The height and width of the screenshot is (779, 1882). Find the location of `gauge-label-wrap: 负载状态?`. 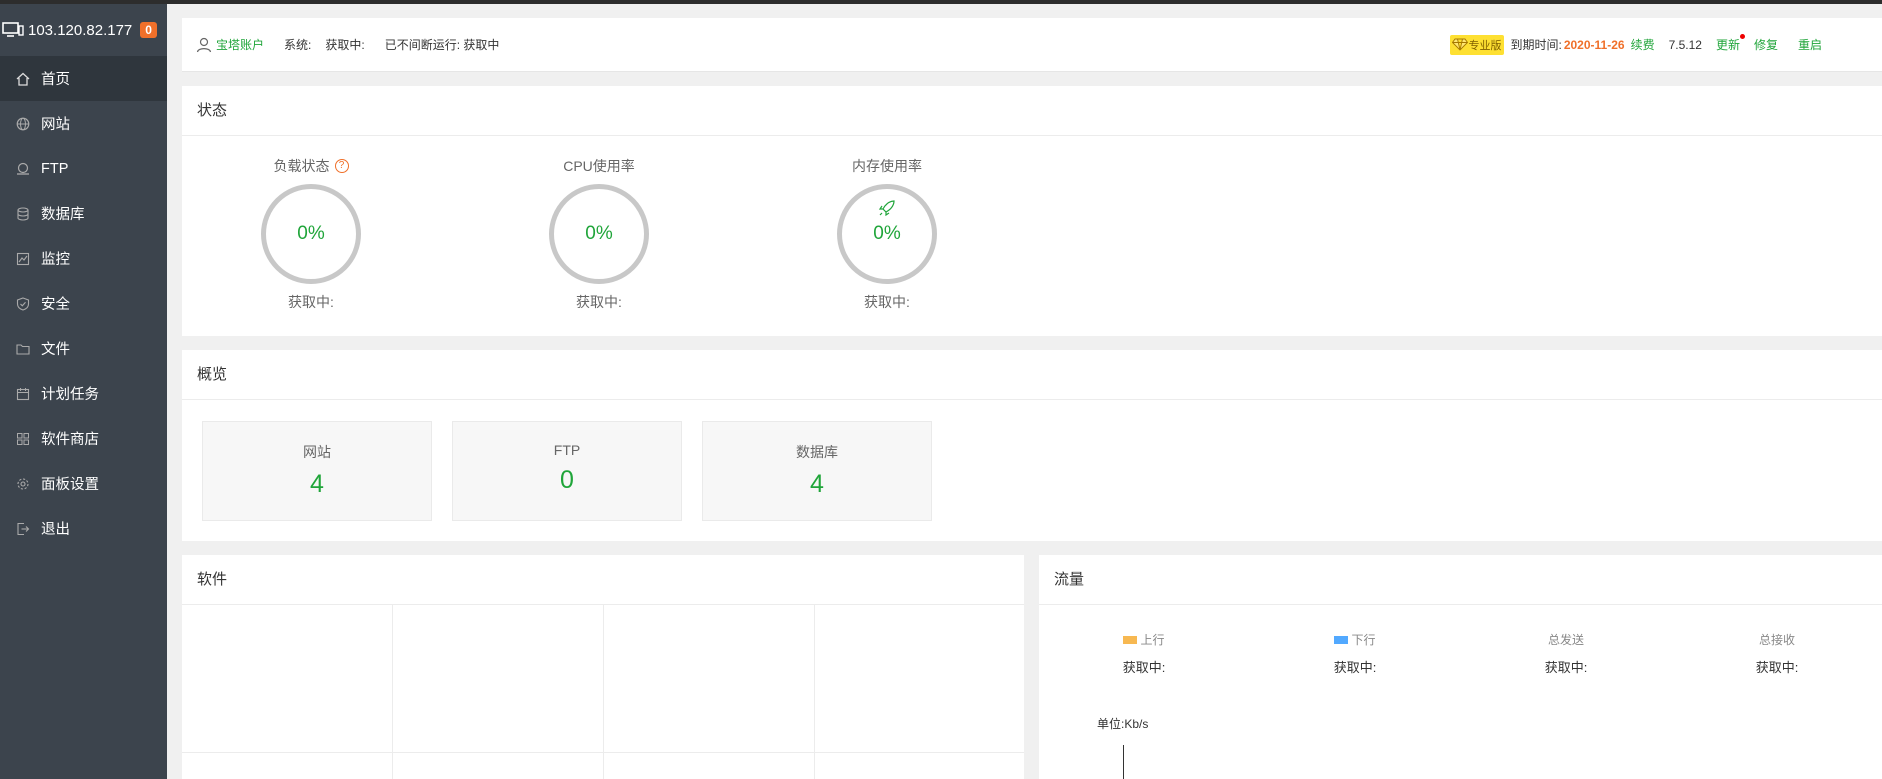

gauge-label-wrap: 负载状态? is located at coordinates (311, 166).